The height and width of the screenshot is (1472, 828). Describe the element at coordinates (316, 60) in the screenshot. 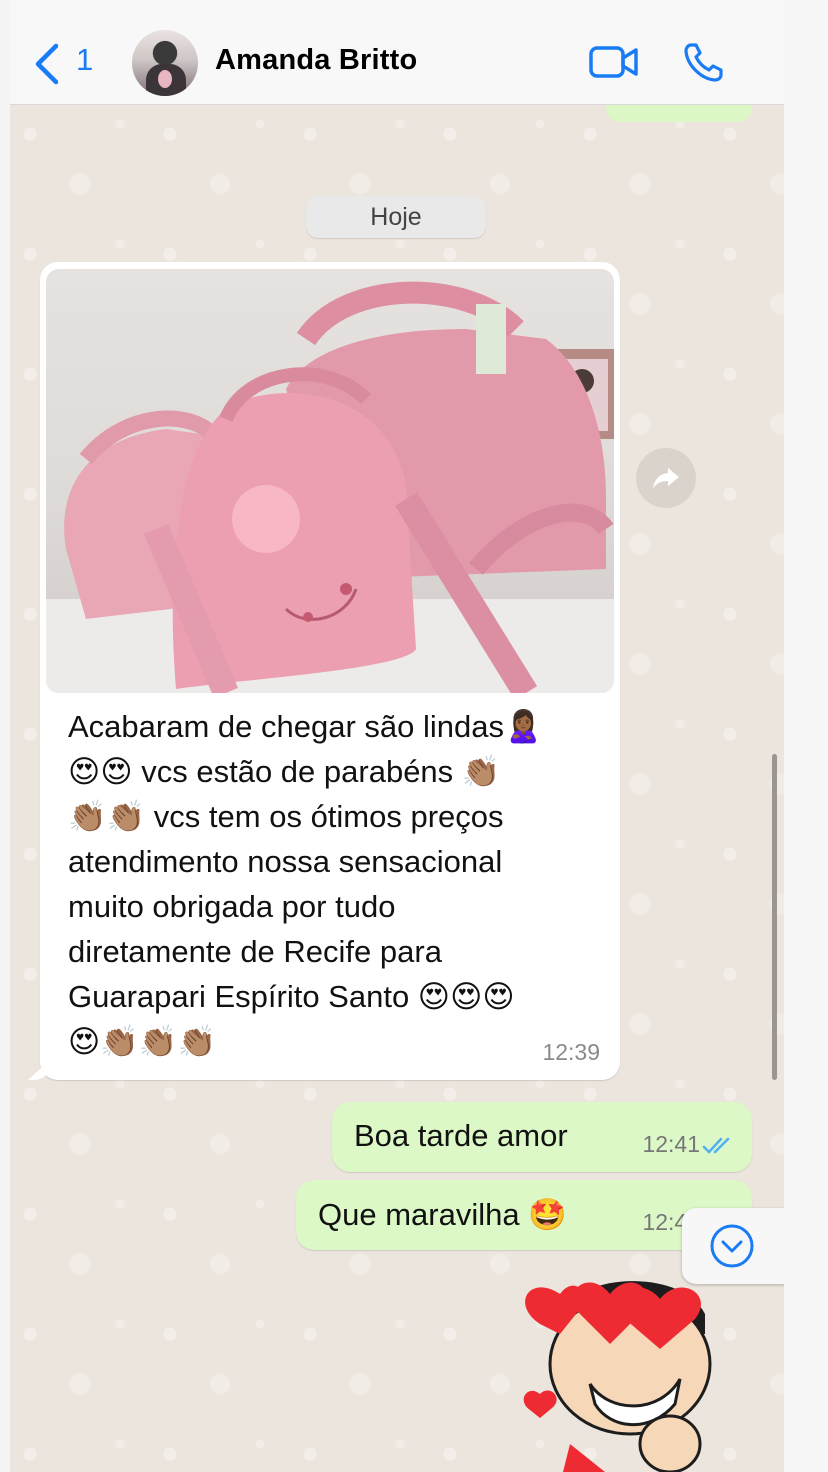

I see `contact-name: Amanda Britto` at that location.